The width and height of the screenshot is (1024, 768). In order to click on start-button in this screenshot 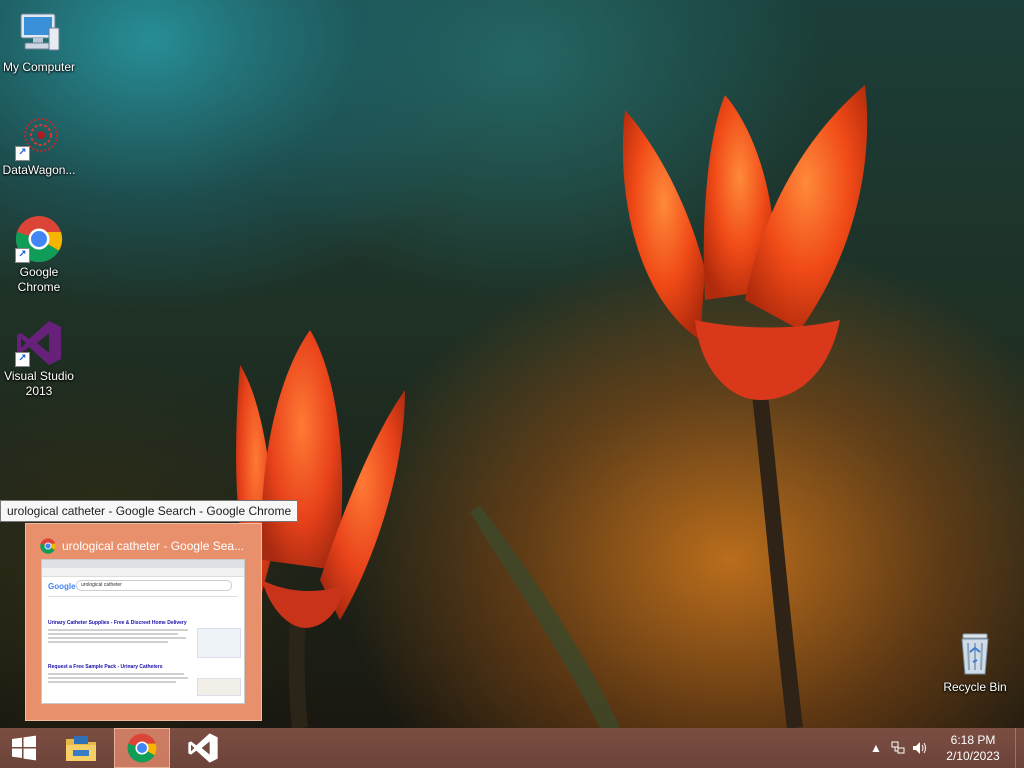, I will do `click(24, 748)`.